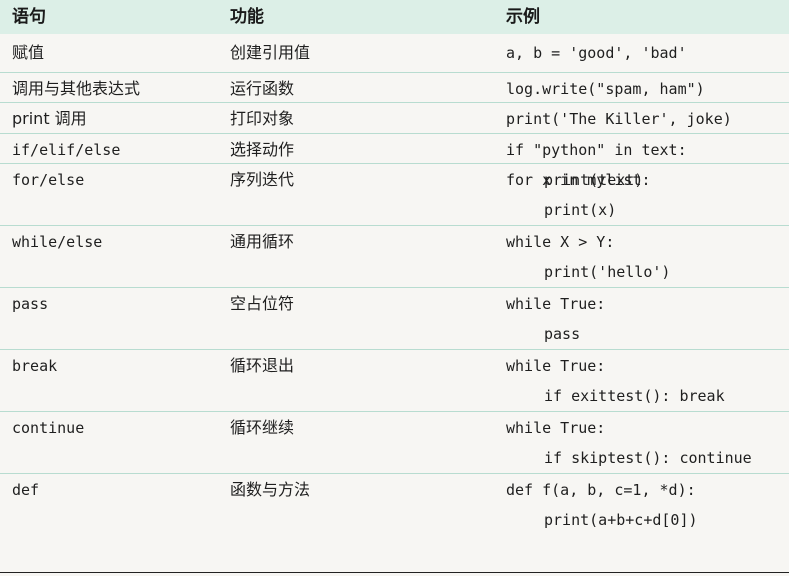  I want to click on cell-function: 通用循环, so click(262, 241).